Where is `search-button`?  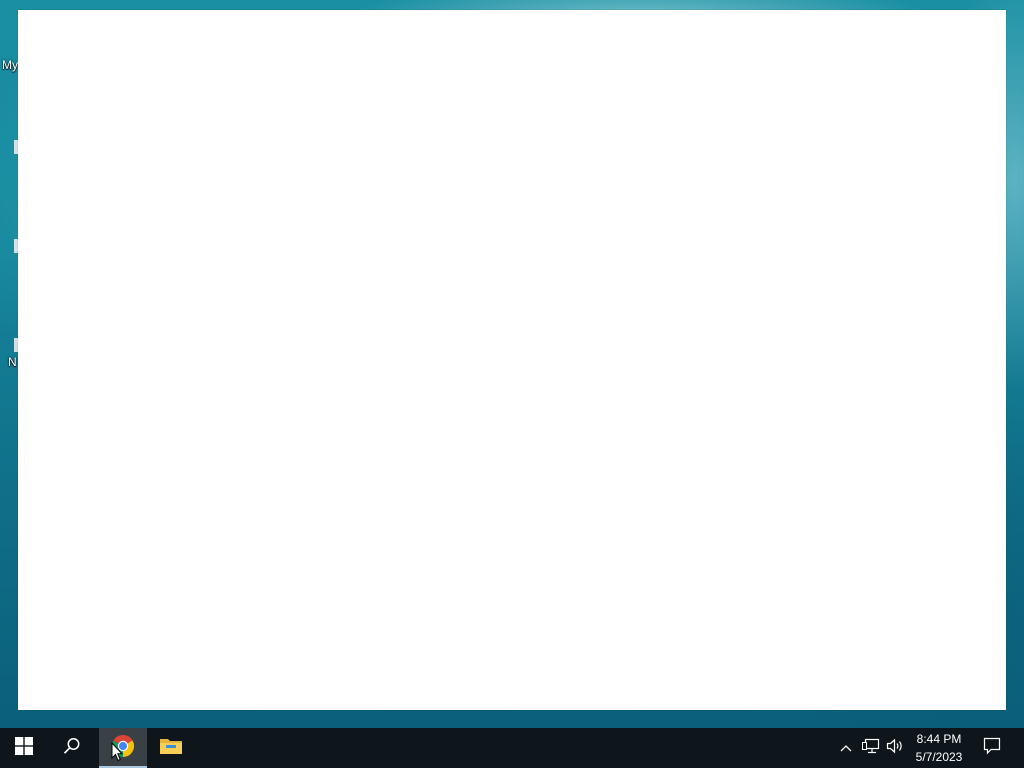
search-button is located at coordinates (72, 748).